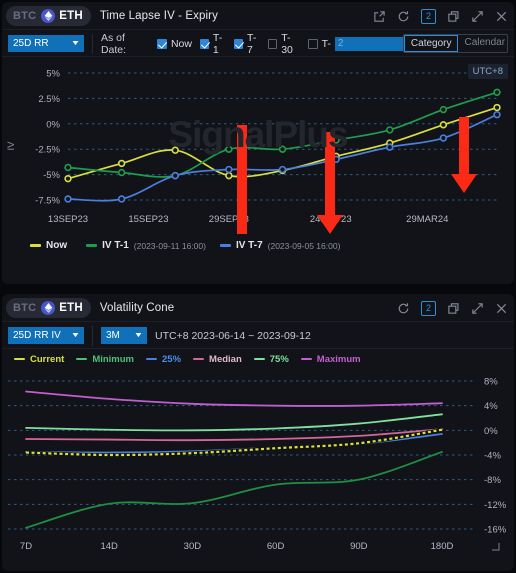  Describe the element at coordinates (279, 245) in the screenshot. I see `legend-item-iv-t7: IV T-7 (2023-09-05 16:00)` at that location.